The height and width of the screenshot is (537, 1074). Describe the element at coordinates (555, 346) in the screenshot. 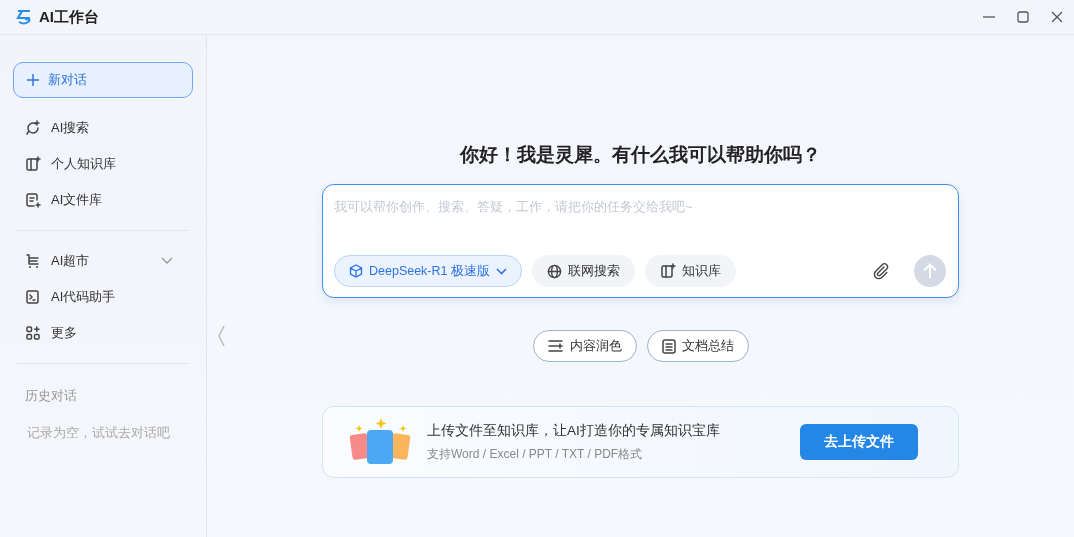

I see `polish-icon` at that location.